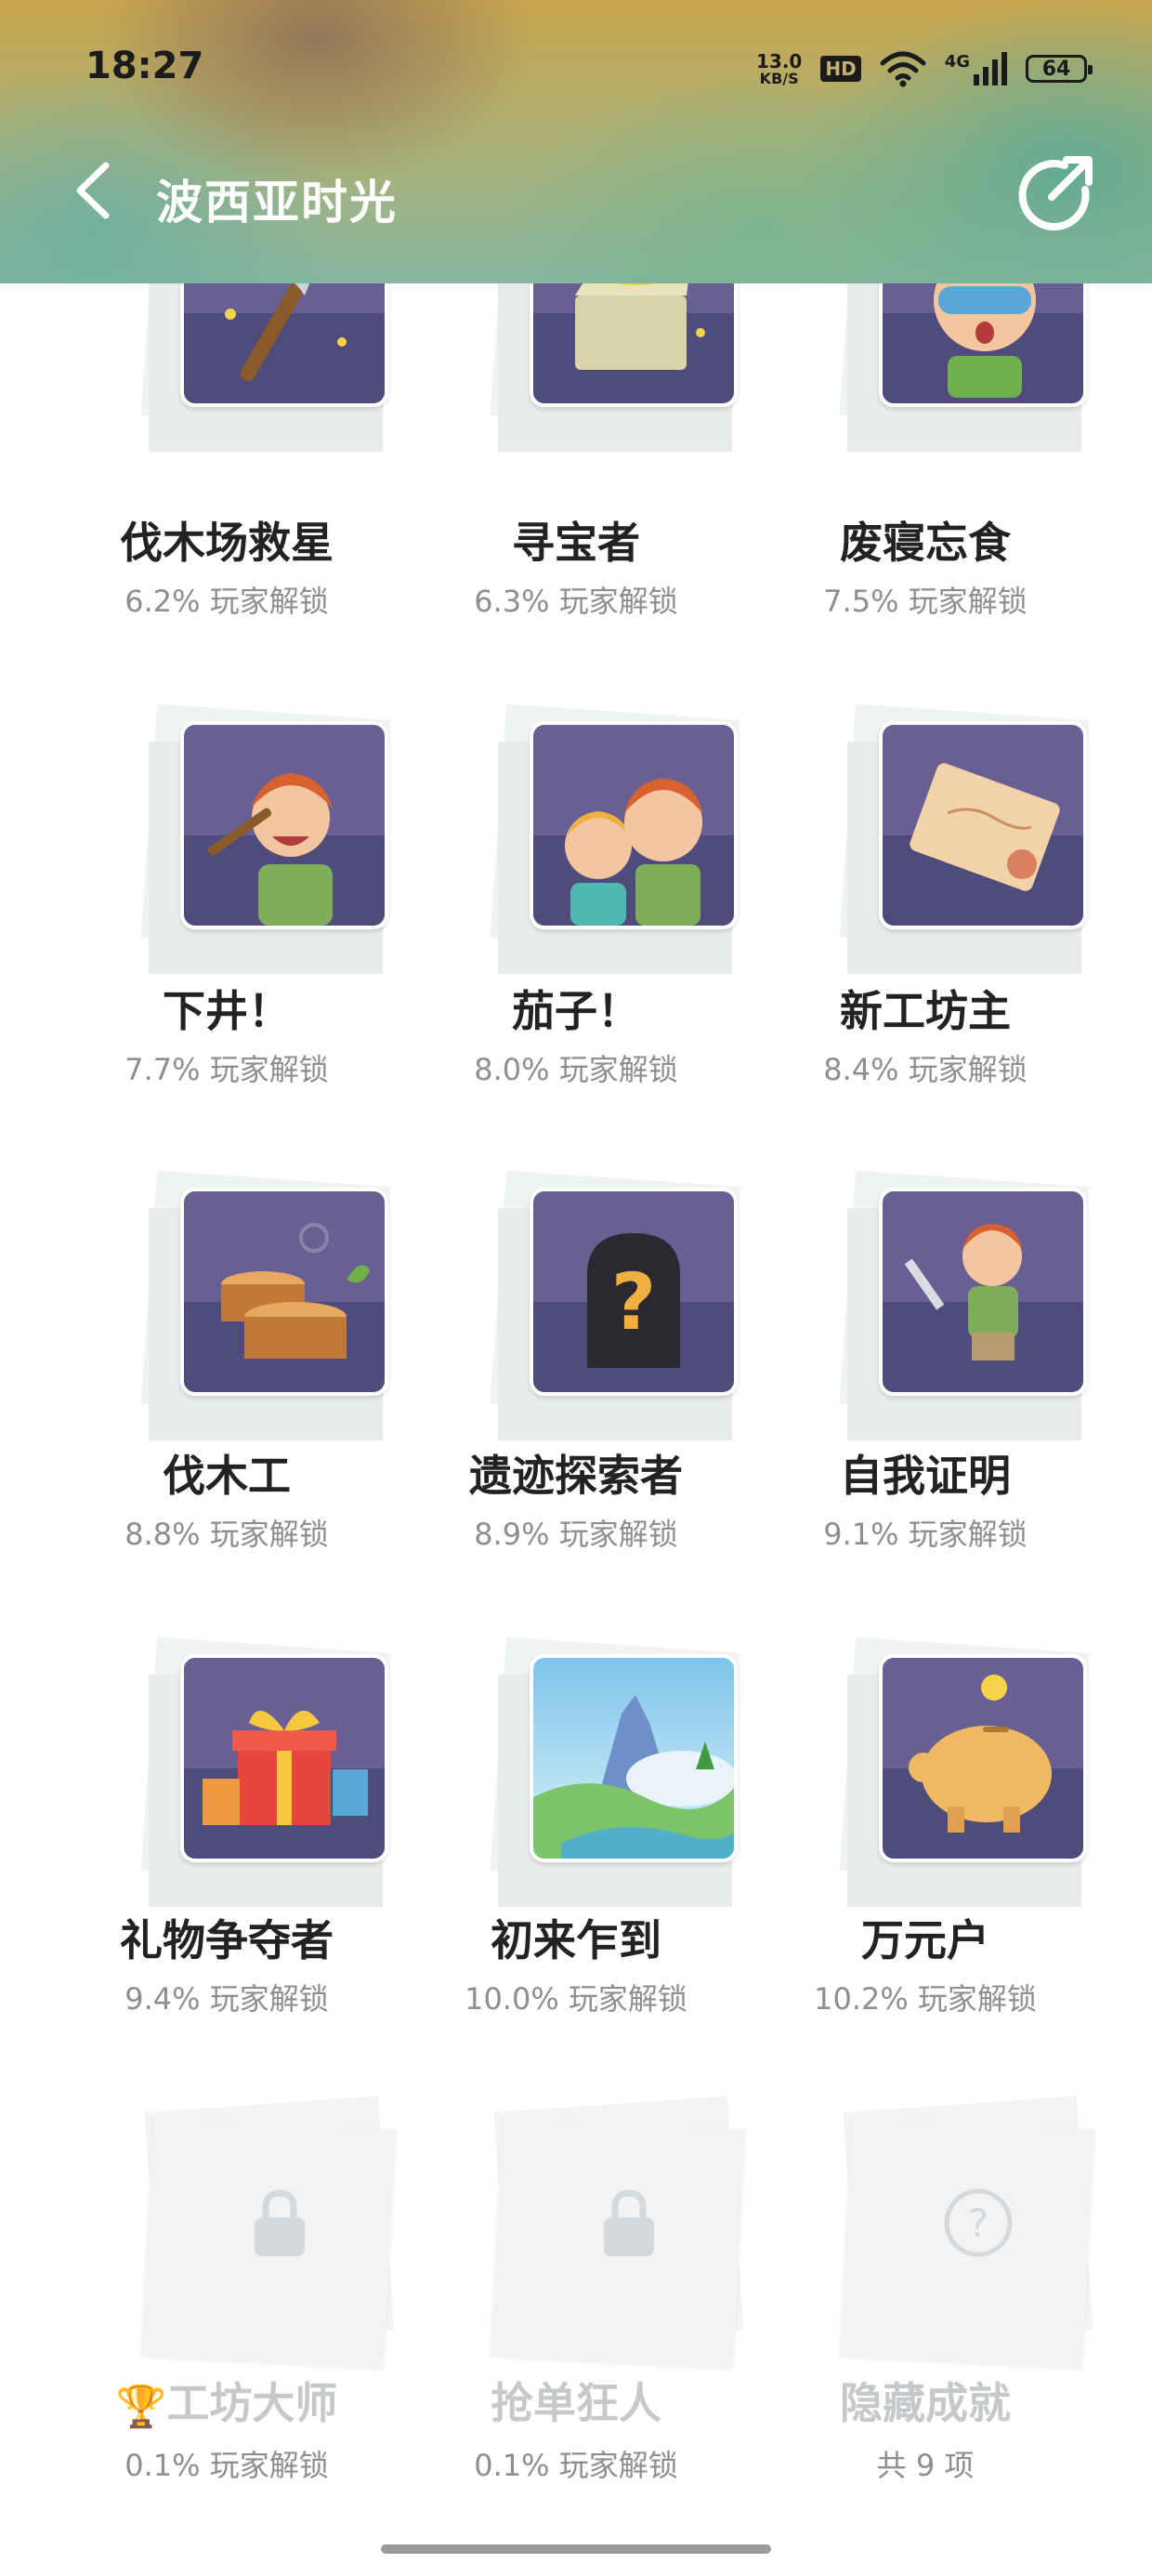  I want to click on hd-badge: HD, so click(840, 69).